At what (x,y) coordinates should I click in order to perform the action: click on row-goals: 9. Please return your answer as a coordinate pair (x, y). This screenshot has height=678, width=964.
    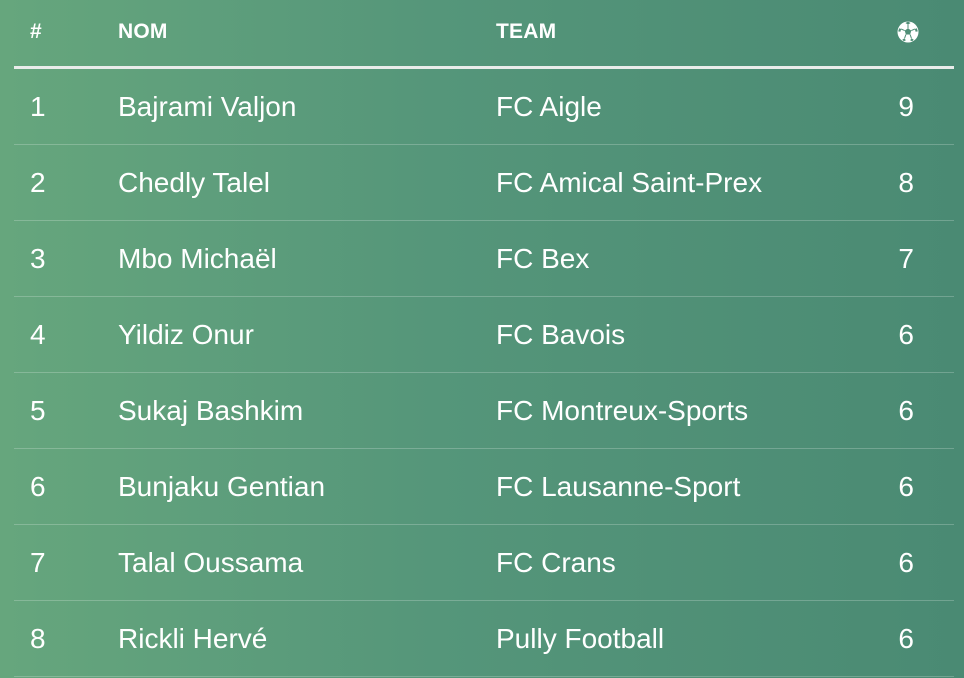
    Looking at the image, I should click on (906, 106).